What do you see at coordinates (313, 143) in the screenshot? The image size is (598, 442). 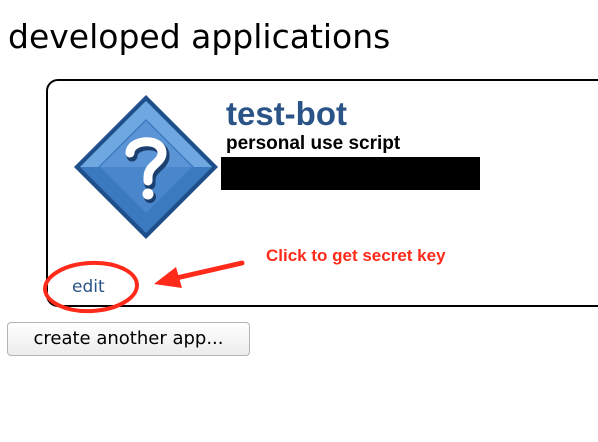 I see `app-type: personal use script` at bounding box center [313, 143].